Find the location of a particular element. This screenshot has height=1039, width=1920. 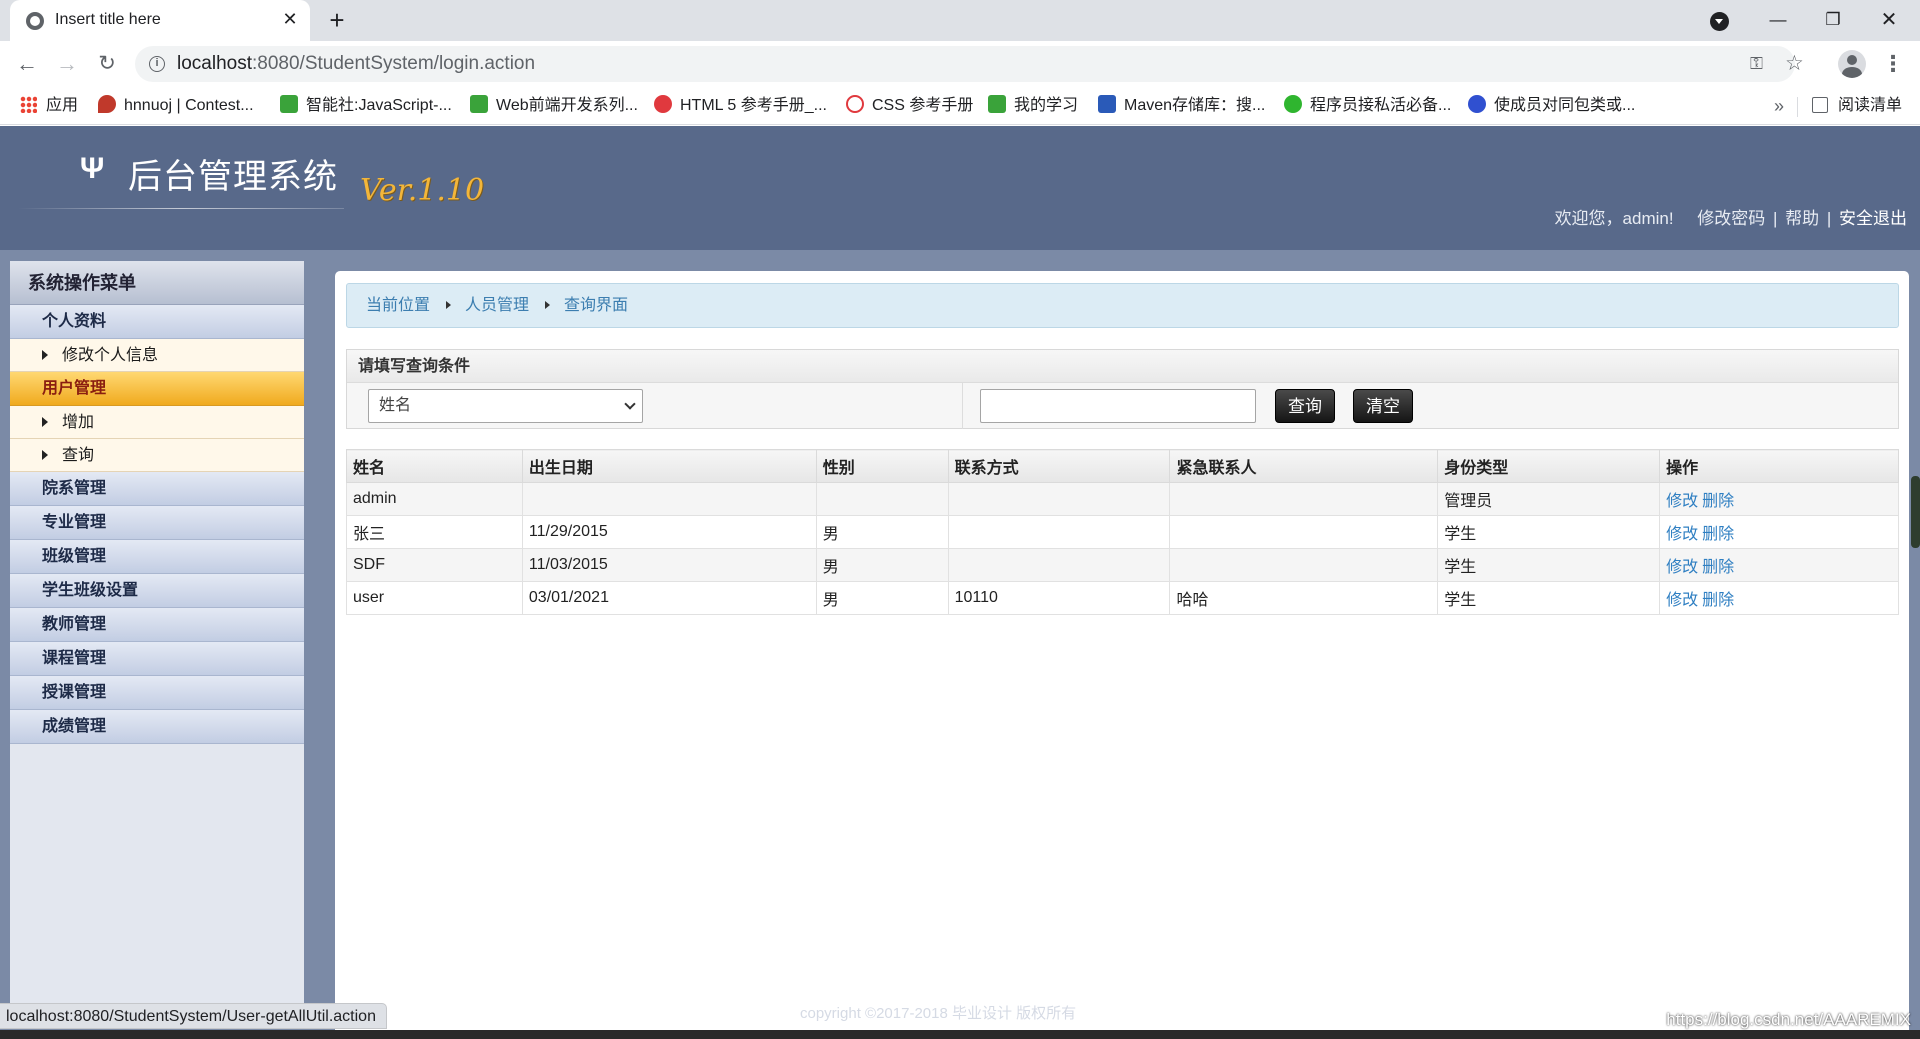

bookmark-star-icon: ☆ is located at coordinates (1794, 63).